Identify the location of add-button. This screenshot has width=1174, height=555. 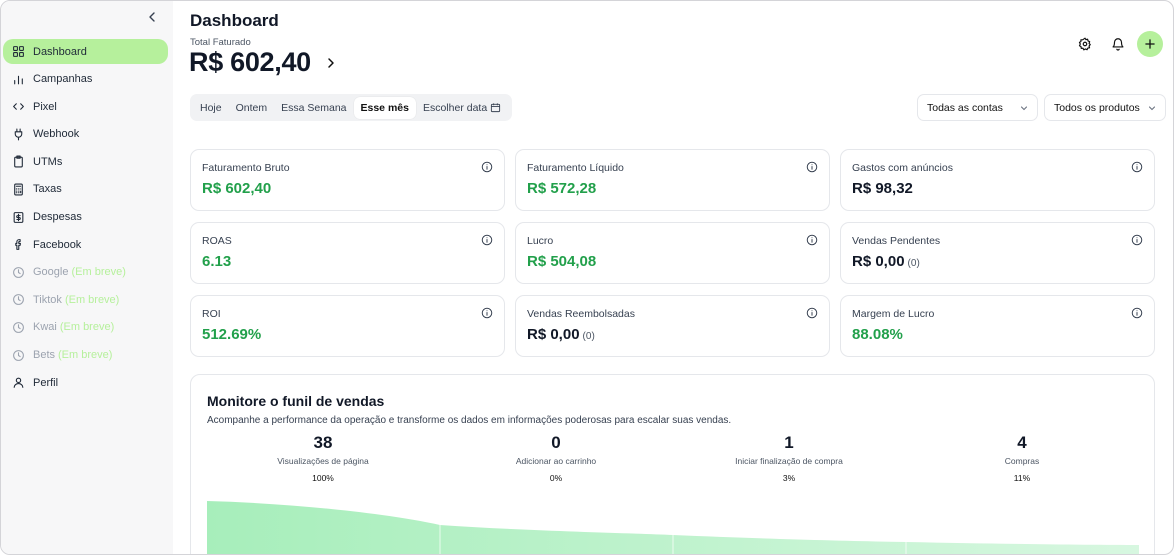
(1150, 44).